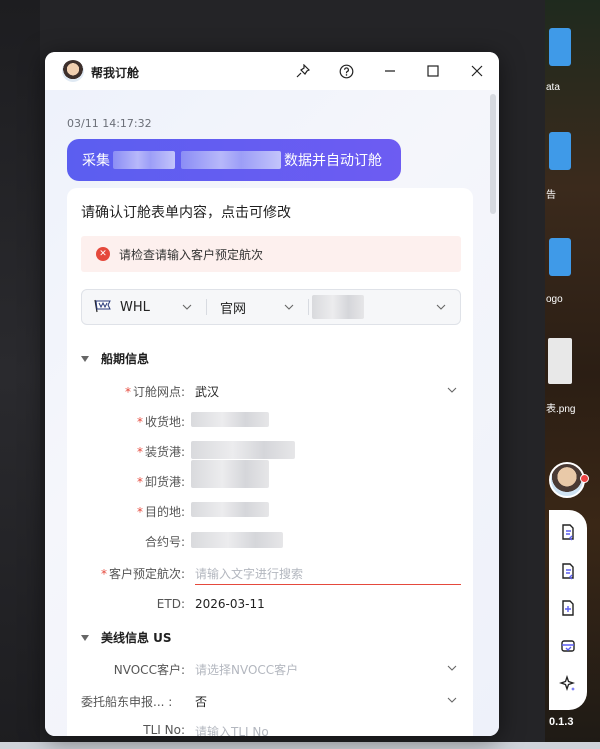 The width and height of the screenshot is (600, 749). What do you see at coordinates (160, 422) in the screenshot?
I see `field-label: * 收货地:` at bounding box center [160, 422].